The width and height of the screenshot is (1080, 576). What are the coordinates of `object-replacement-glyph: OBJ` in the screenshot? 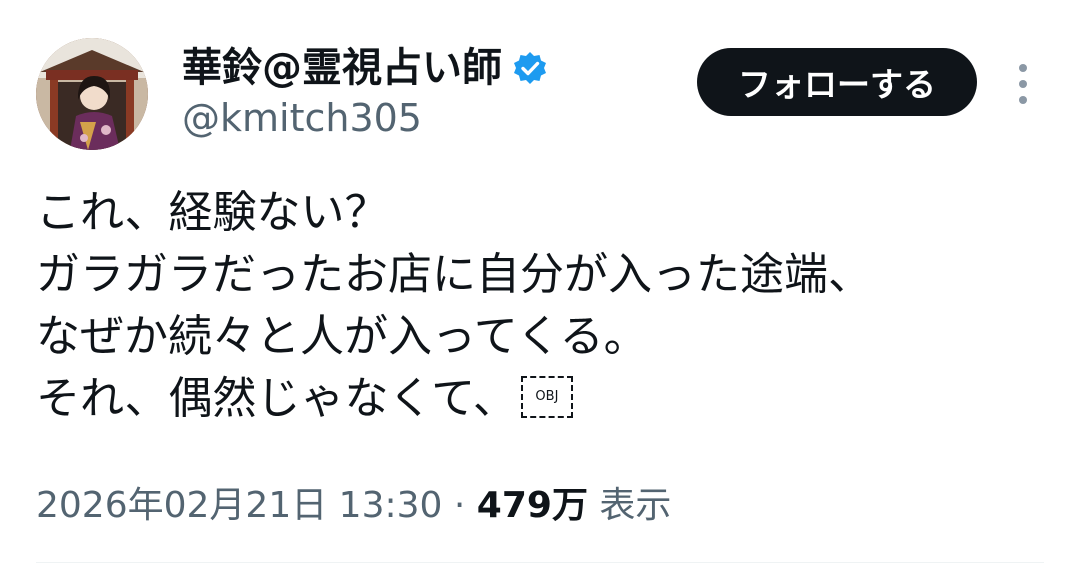 It's located at (546, 397).